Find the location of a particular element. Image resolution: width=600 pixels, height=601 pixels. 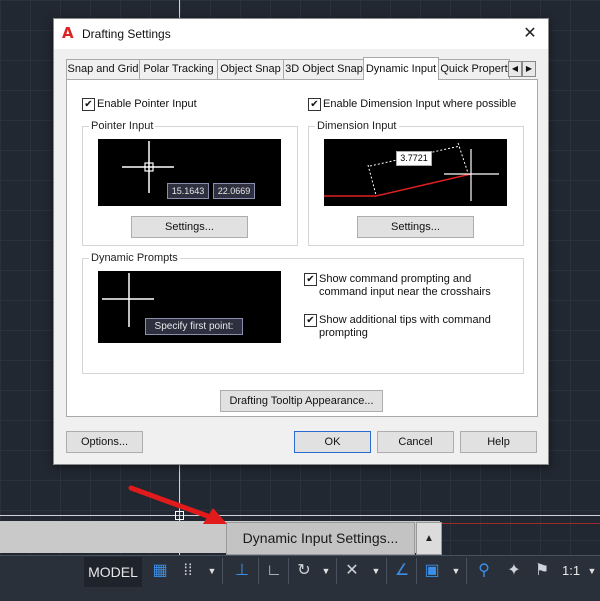

crosshair-horizontal-line is located at coordinates (300, 515).